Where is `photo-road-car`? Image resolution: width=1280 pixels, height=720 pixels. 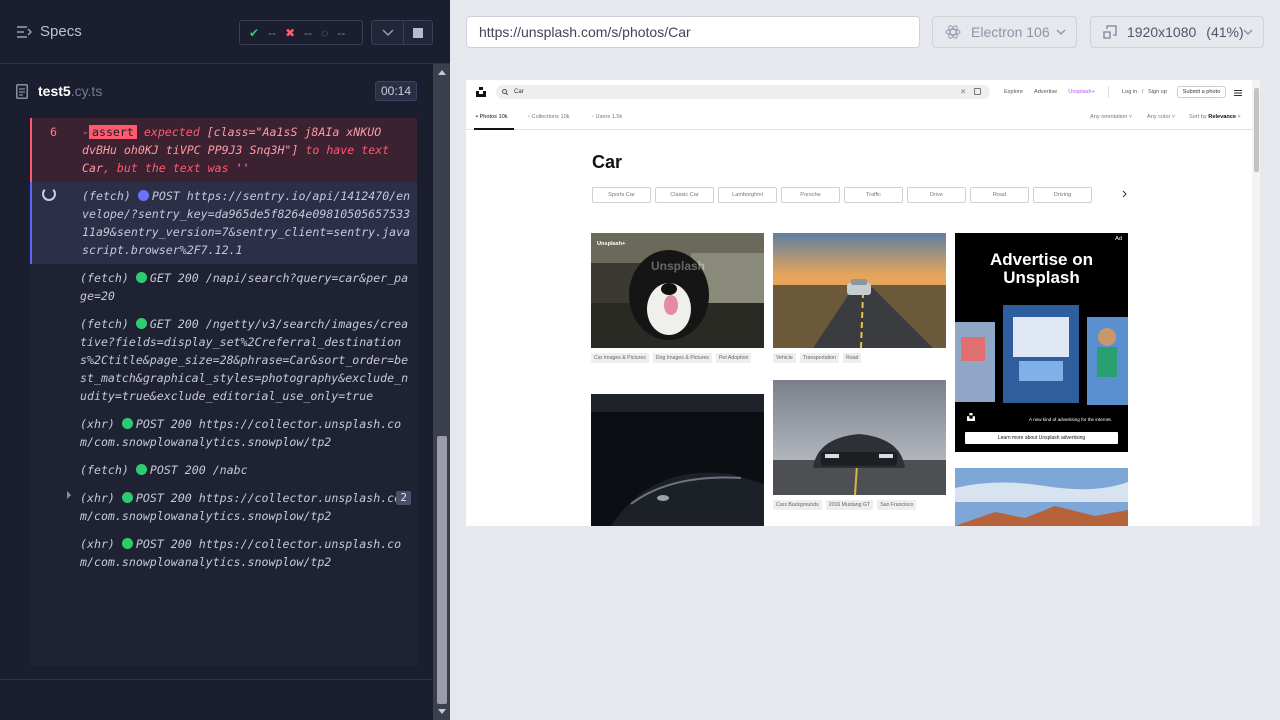 photo-road-car is located at coordinates (859, 290).